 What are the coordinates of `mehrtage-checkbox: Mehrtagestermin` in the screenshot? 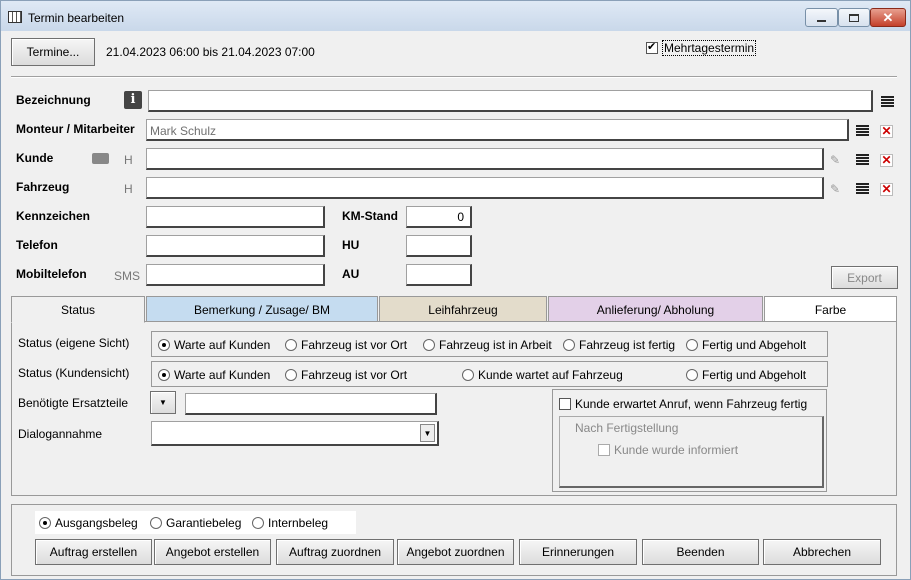 It's located at (701, 48).